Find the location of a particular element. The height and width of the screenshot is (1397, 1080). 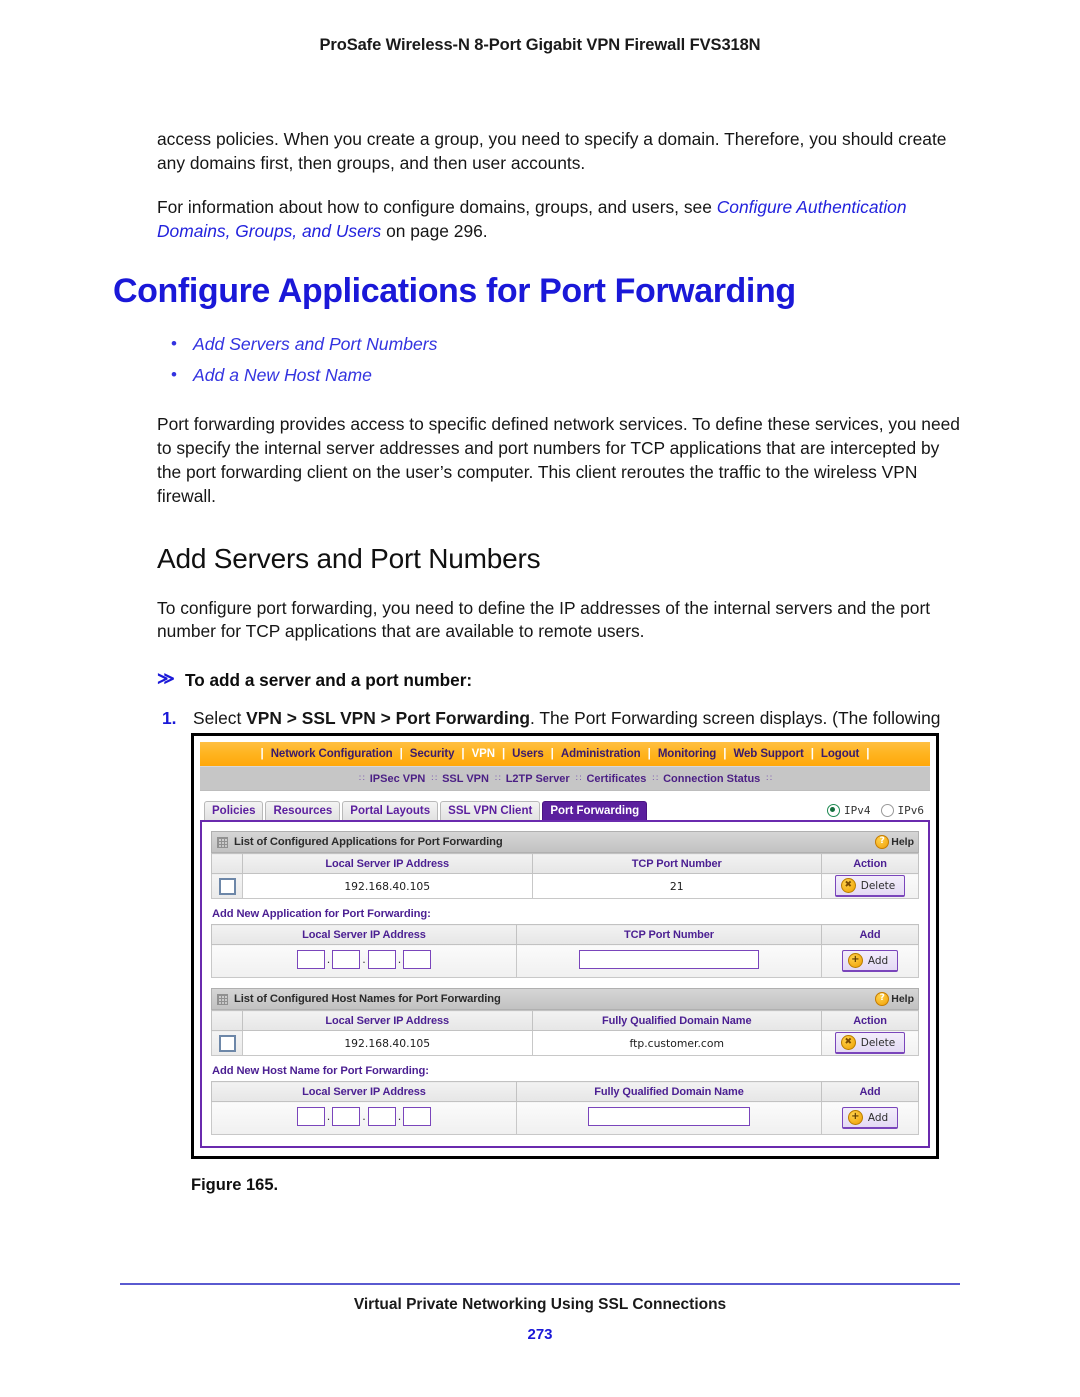

table-row: 192.168.40.105 ftp.customer.com ✖ Delete is located at coordinates (565, 1043).